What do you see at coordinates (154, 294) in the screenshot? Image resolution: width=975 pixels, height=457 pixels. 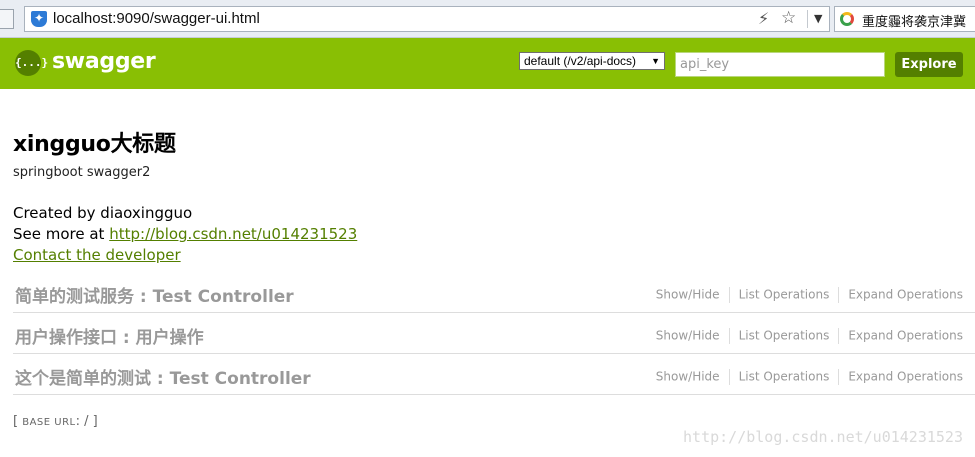 I see `resource-name: 简单的测试服务 : Test Controller` at bounding box center [154, 294].